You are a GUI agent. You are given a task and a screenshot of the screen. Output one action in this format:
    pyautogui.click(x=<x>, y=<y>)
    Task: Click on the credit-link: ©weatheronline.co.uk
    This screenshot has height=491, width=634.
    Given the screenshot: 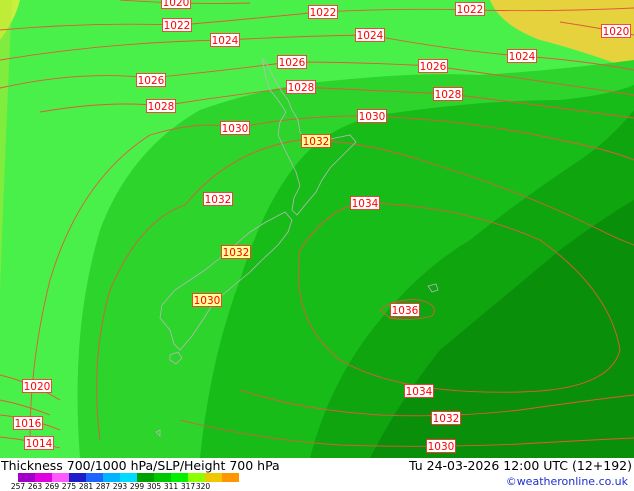 What is the action you would take?
    pyautogui.click(x=567, y=481)
    